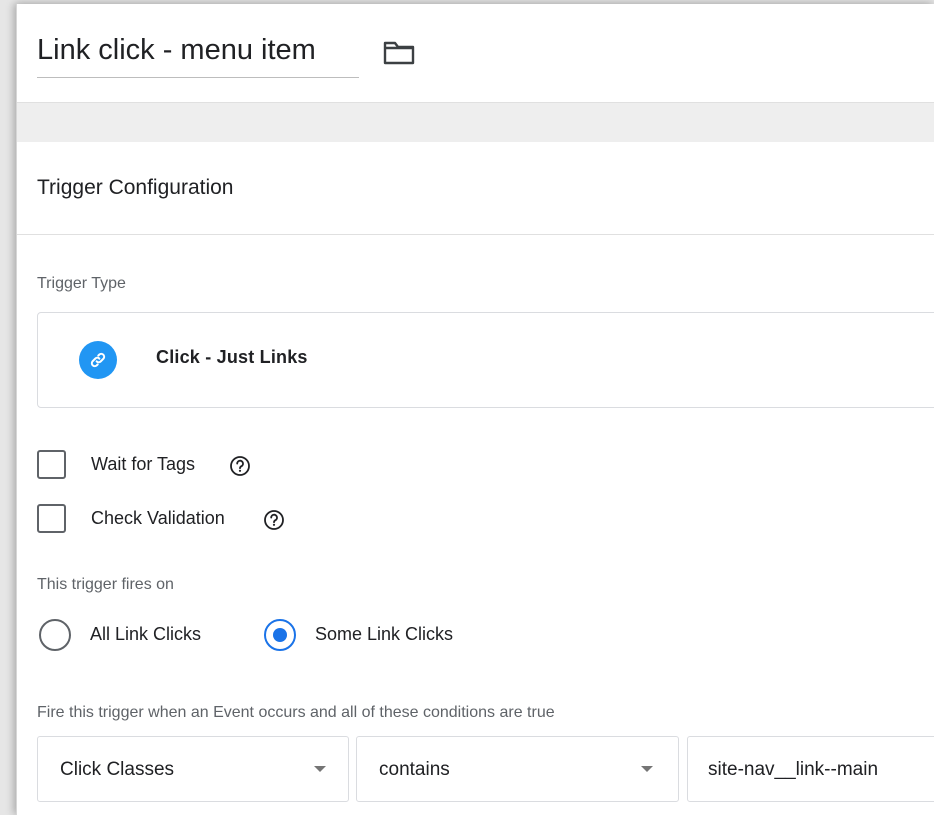 Image resolution: width=934 pixels, height=815 pixels. Describe the element at coordinates (399, 53) in the screenshot. I see `folder-icon` at that location.